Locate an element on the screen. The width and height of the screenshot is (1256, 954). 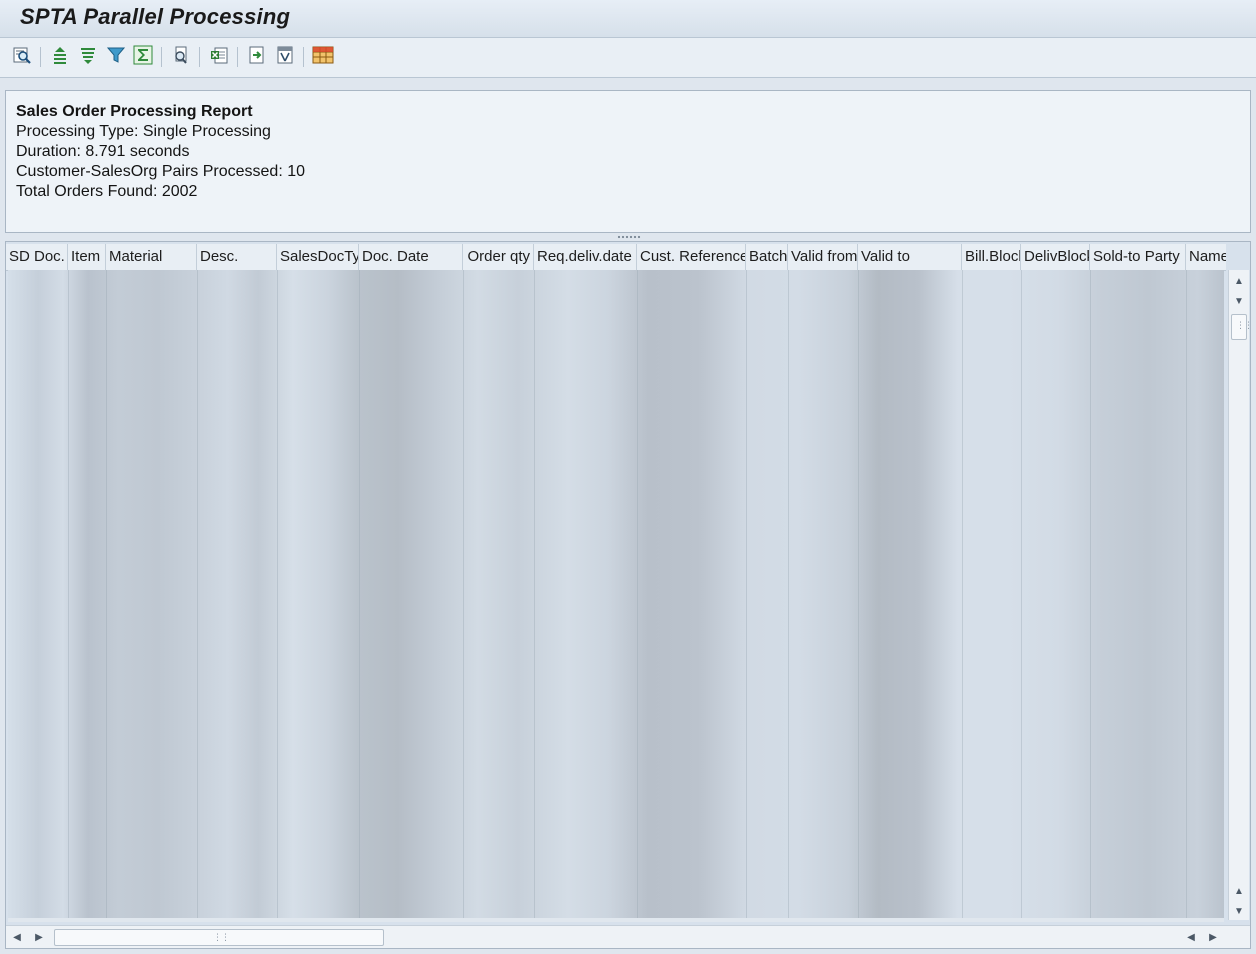
word-processing-button is located at coordinates (285, 57).